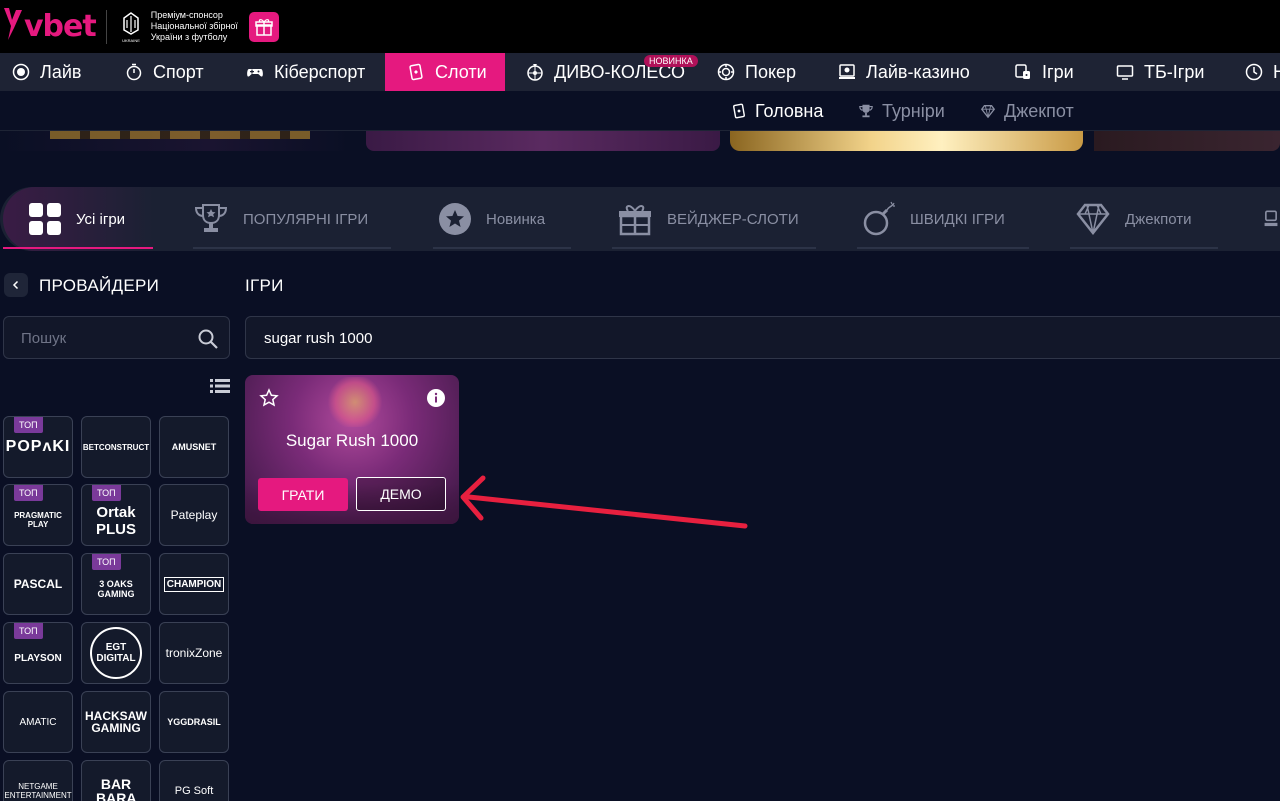  I want to click on nav-label: Кіберспорт, so click(320, 71).